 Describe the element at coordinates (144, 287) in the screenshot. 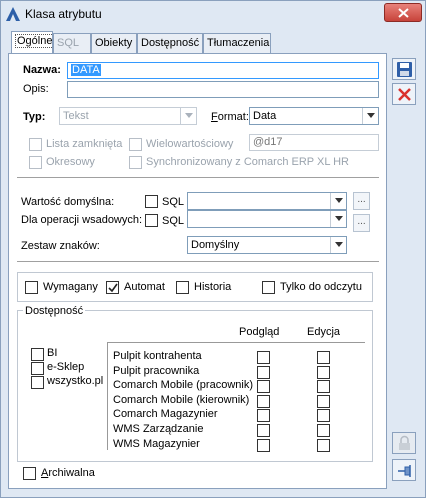

I see `automat-label: Automat` at that location.